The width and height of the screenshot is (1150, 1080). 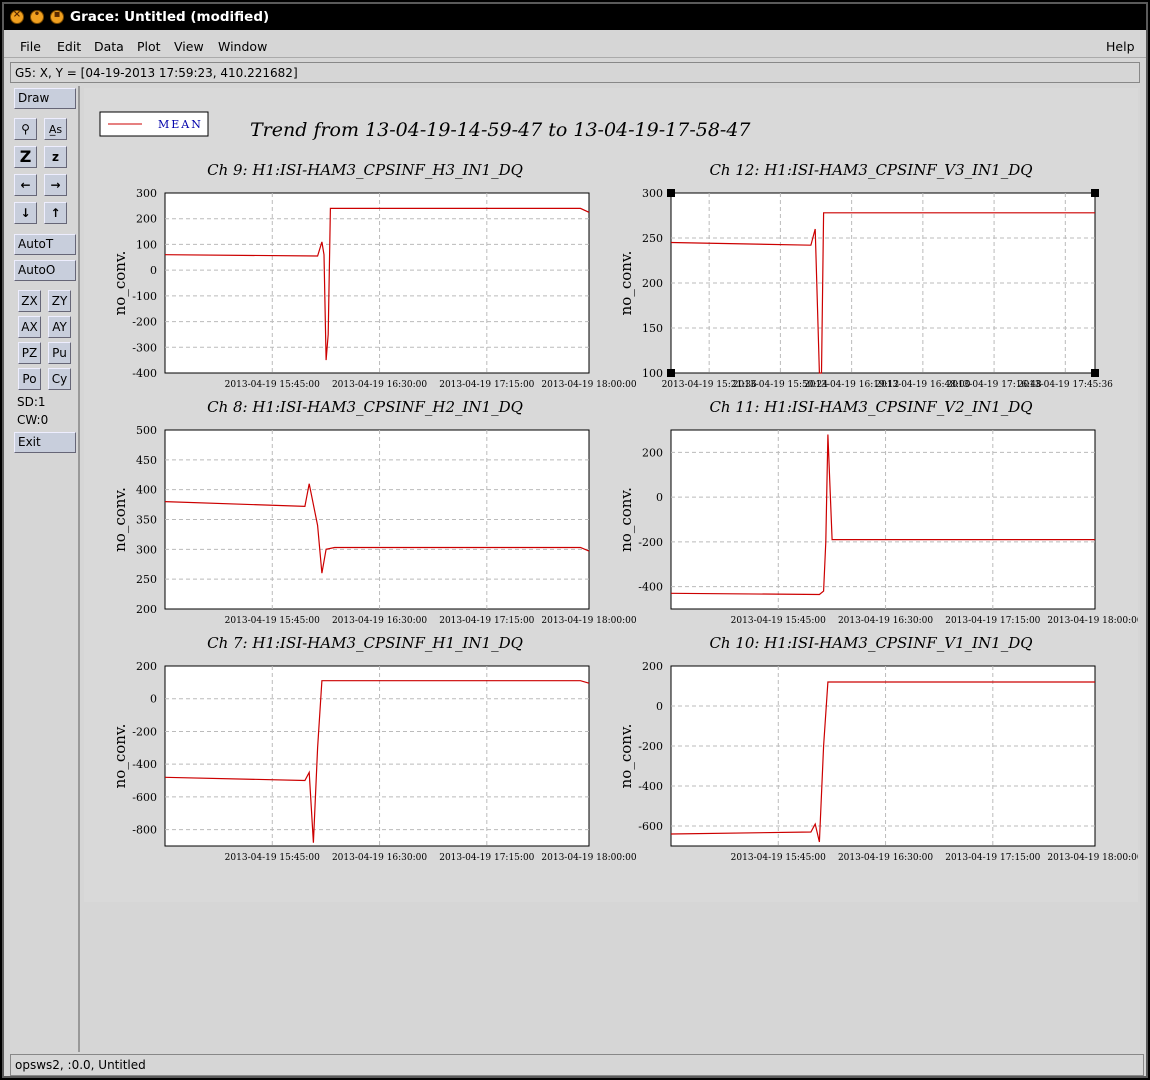 What do you see at coordinates (154, 124) in the screenshot?
I see `legend-box: MEAN` at bounding box center [154, 124].